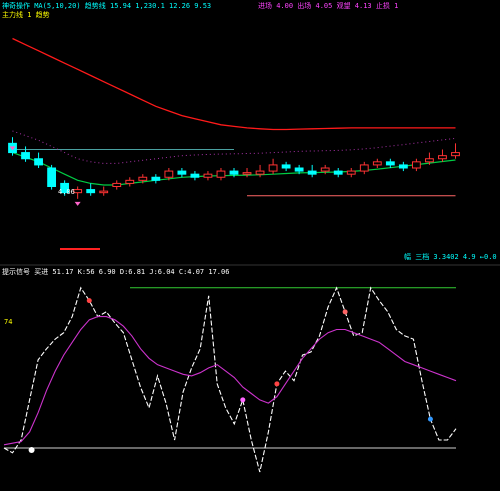 This screenshot has width=500, height=491. What do you see at coordinates (450, 257) in the screenshot?
I see `scale-label: 幅 三档 3.3402 4.9 ←0.0` at bounding box center [450, 257].